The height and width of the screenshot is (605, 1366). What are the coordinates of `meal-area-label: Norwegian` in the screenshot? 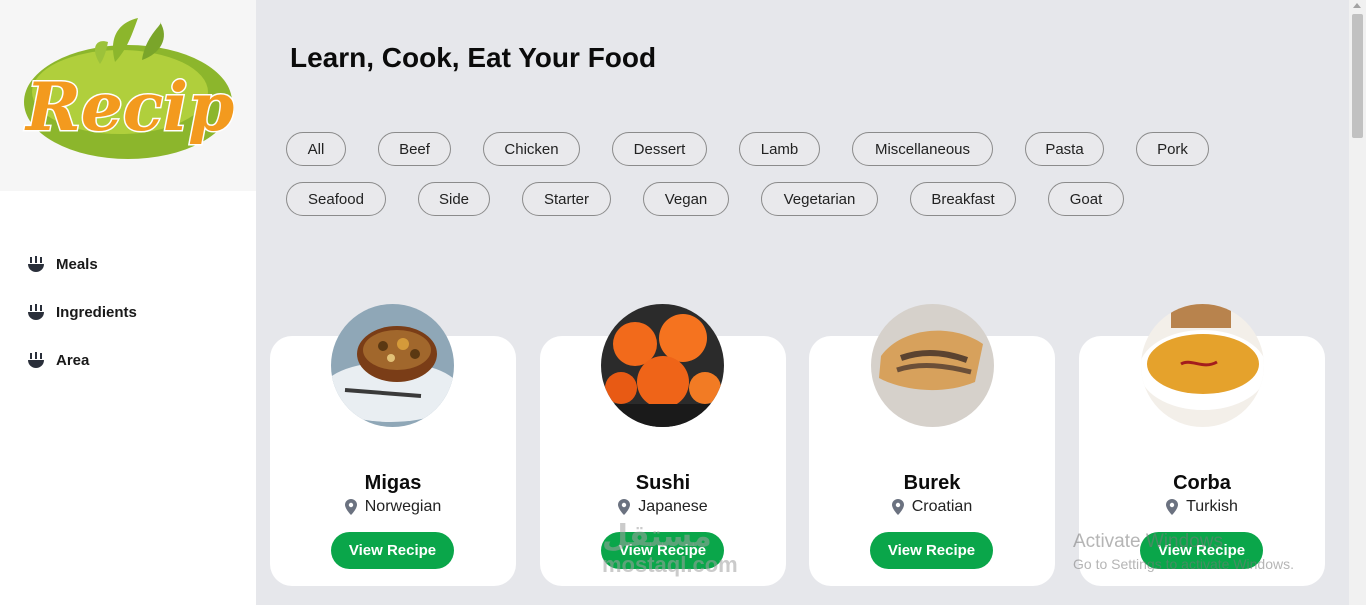 It's located at (403, 506).